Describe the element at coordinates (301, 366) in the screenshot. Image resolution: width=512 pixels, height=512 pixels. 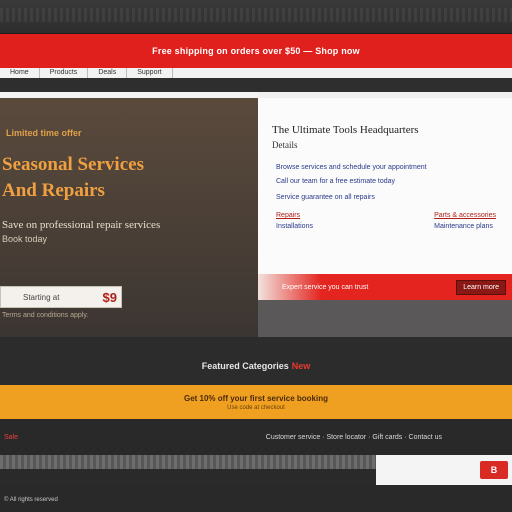
I see `section-badge: New` at that location.